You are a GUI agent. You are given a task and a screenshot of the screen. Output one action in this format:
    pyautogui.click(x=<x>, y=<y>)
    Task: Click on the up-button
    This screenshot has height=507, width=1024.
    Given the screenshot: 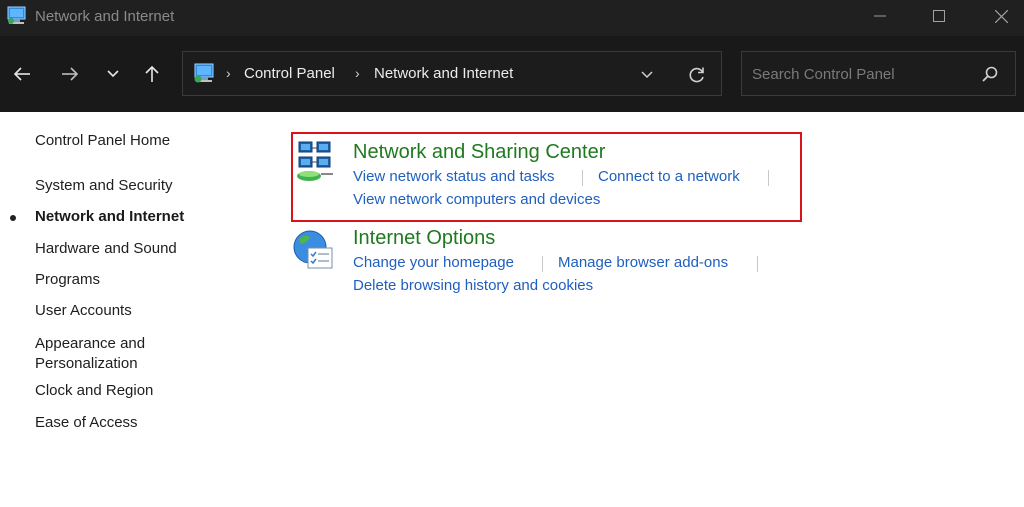 What is the action you would take?
    pyautogui.click(x=152, y=74)
    